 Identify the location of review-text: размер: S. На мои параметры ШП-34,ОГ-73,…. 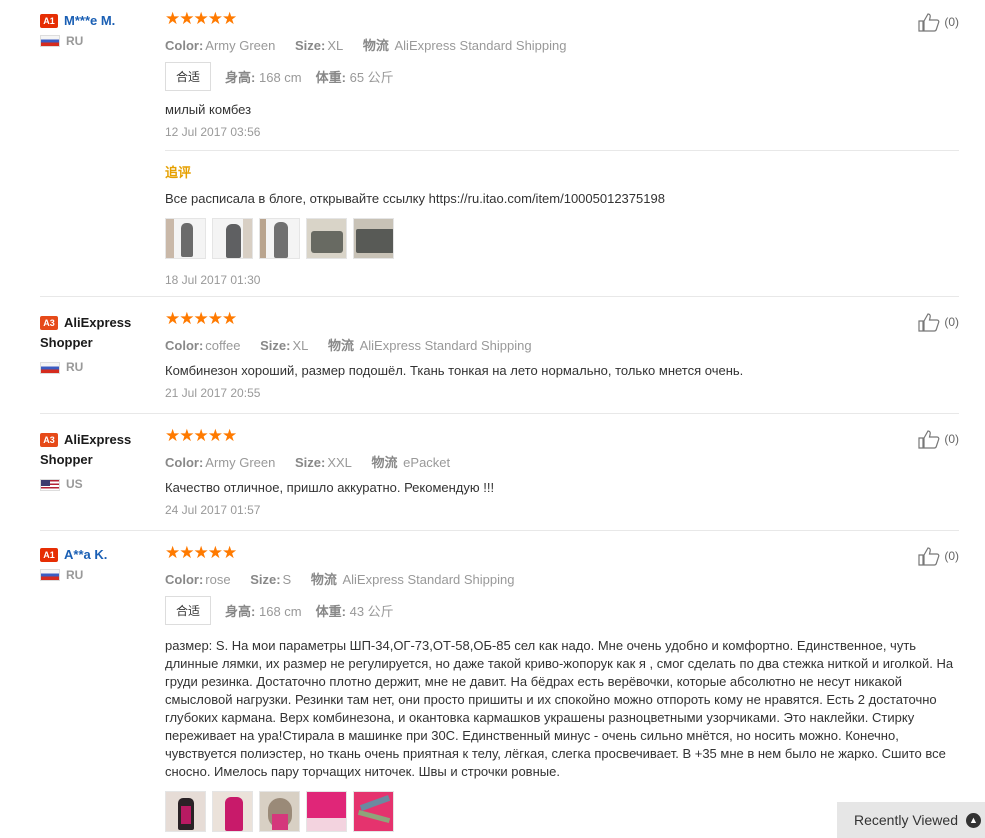
(559, 708).